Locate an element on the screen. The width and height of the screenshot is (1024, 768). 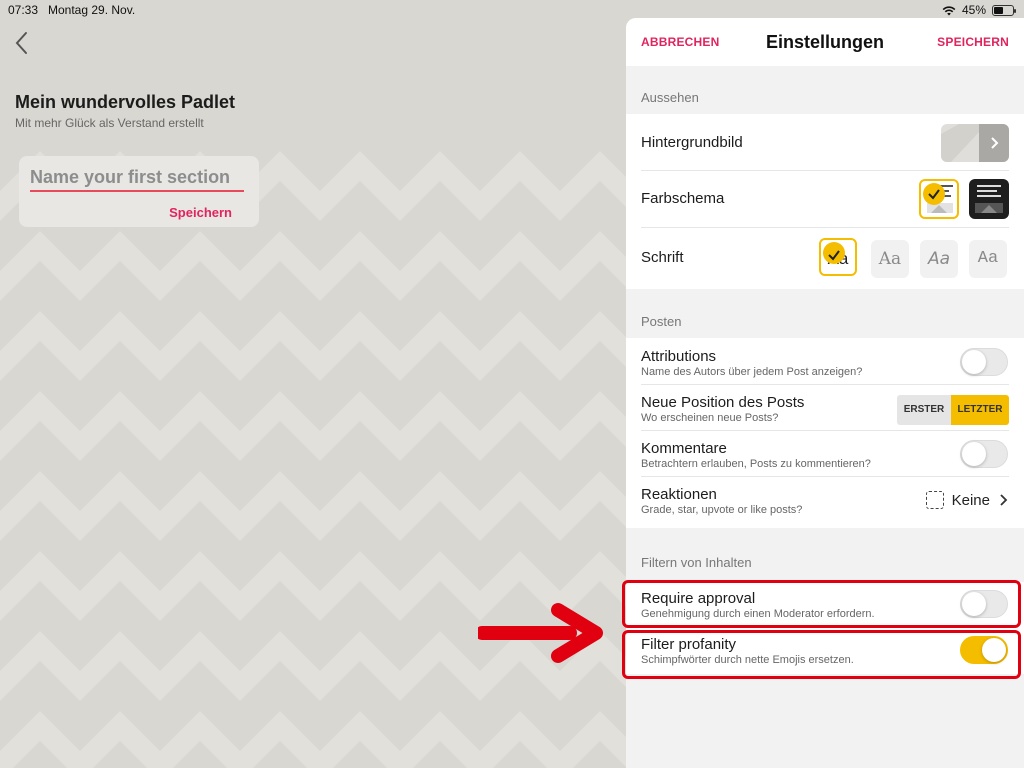
padlet-subtitle: Mit mehr Glück als Verstand erstellt is located at coordinates (109, 123).